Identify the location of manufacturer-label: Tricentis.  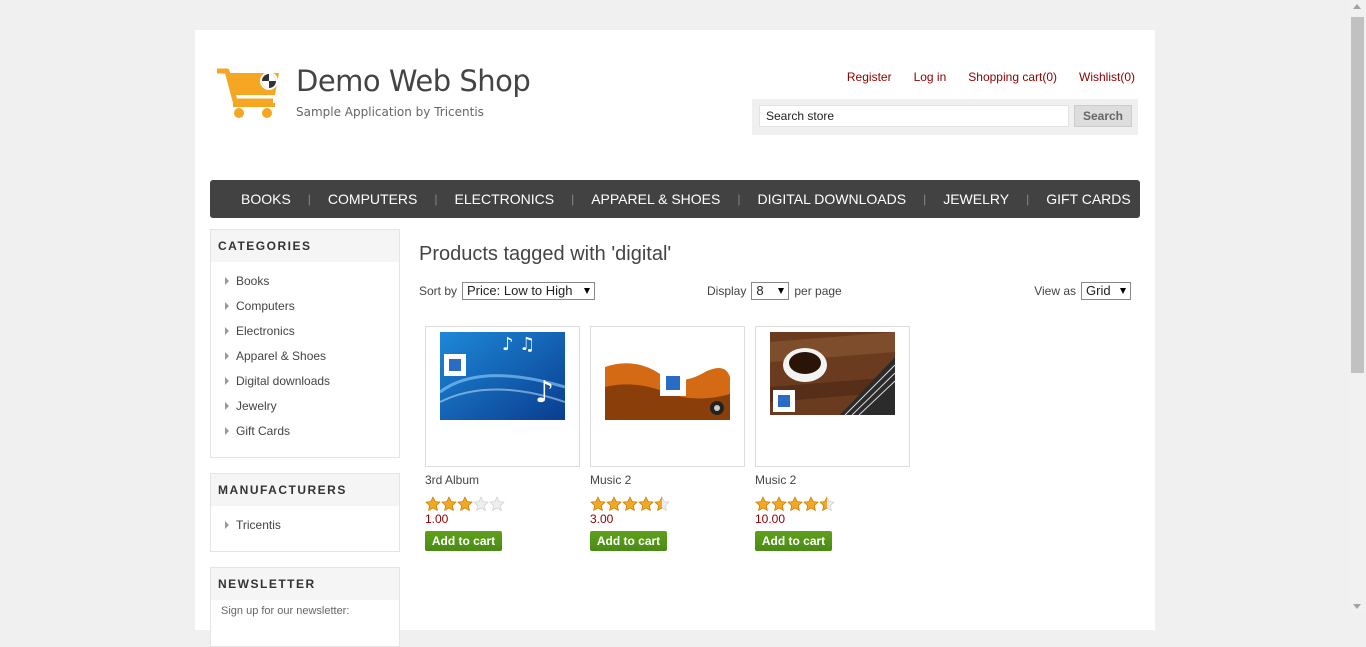
(258, 524).